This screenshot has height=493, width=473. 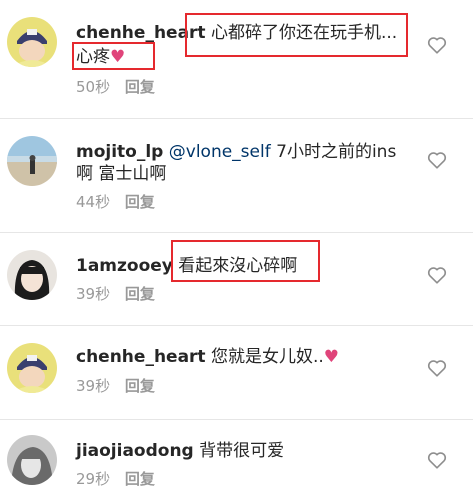 I want to click on username: 1amzooey, so click(x=124, y=266).